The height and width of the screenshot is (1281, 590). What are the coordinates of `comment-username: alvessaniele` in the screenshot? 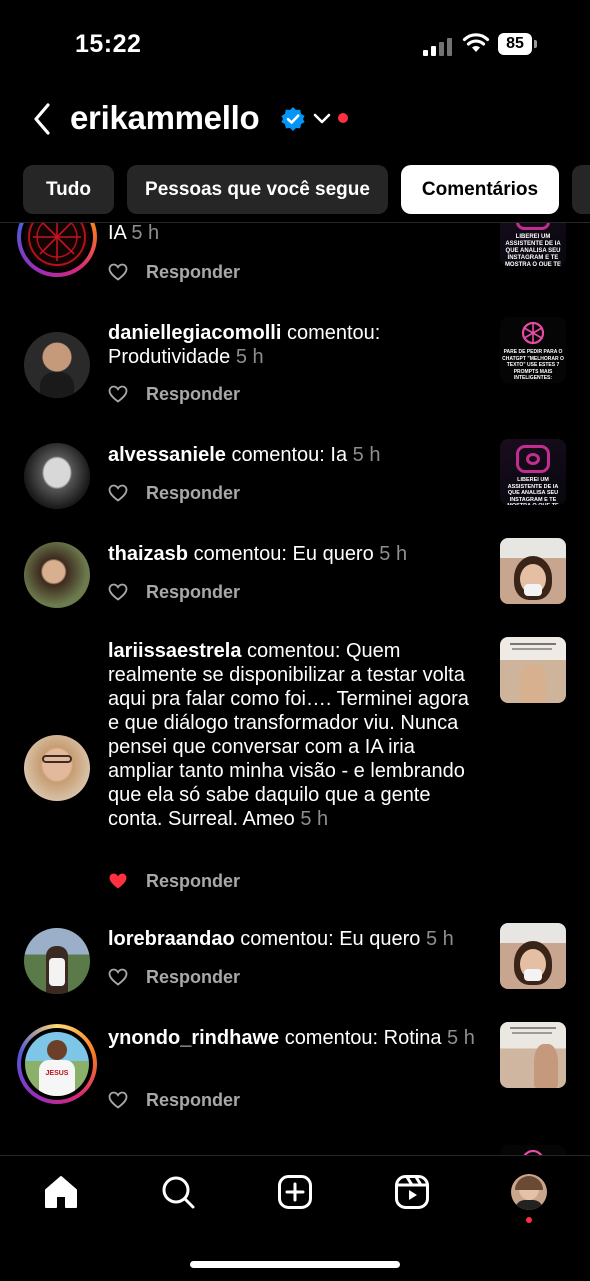 It's located at (167, 455).